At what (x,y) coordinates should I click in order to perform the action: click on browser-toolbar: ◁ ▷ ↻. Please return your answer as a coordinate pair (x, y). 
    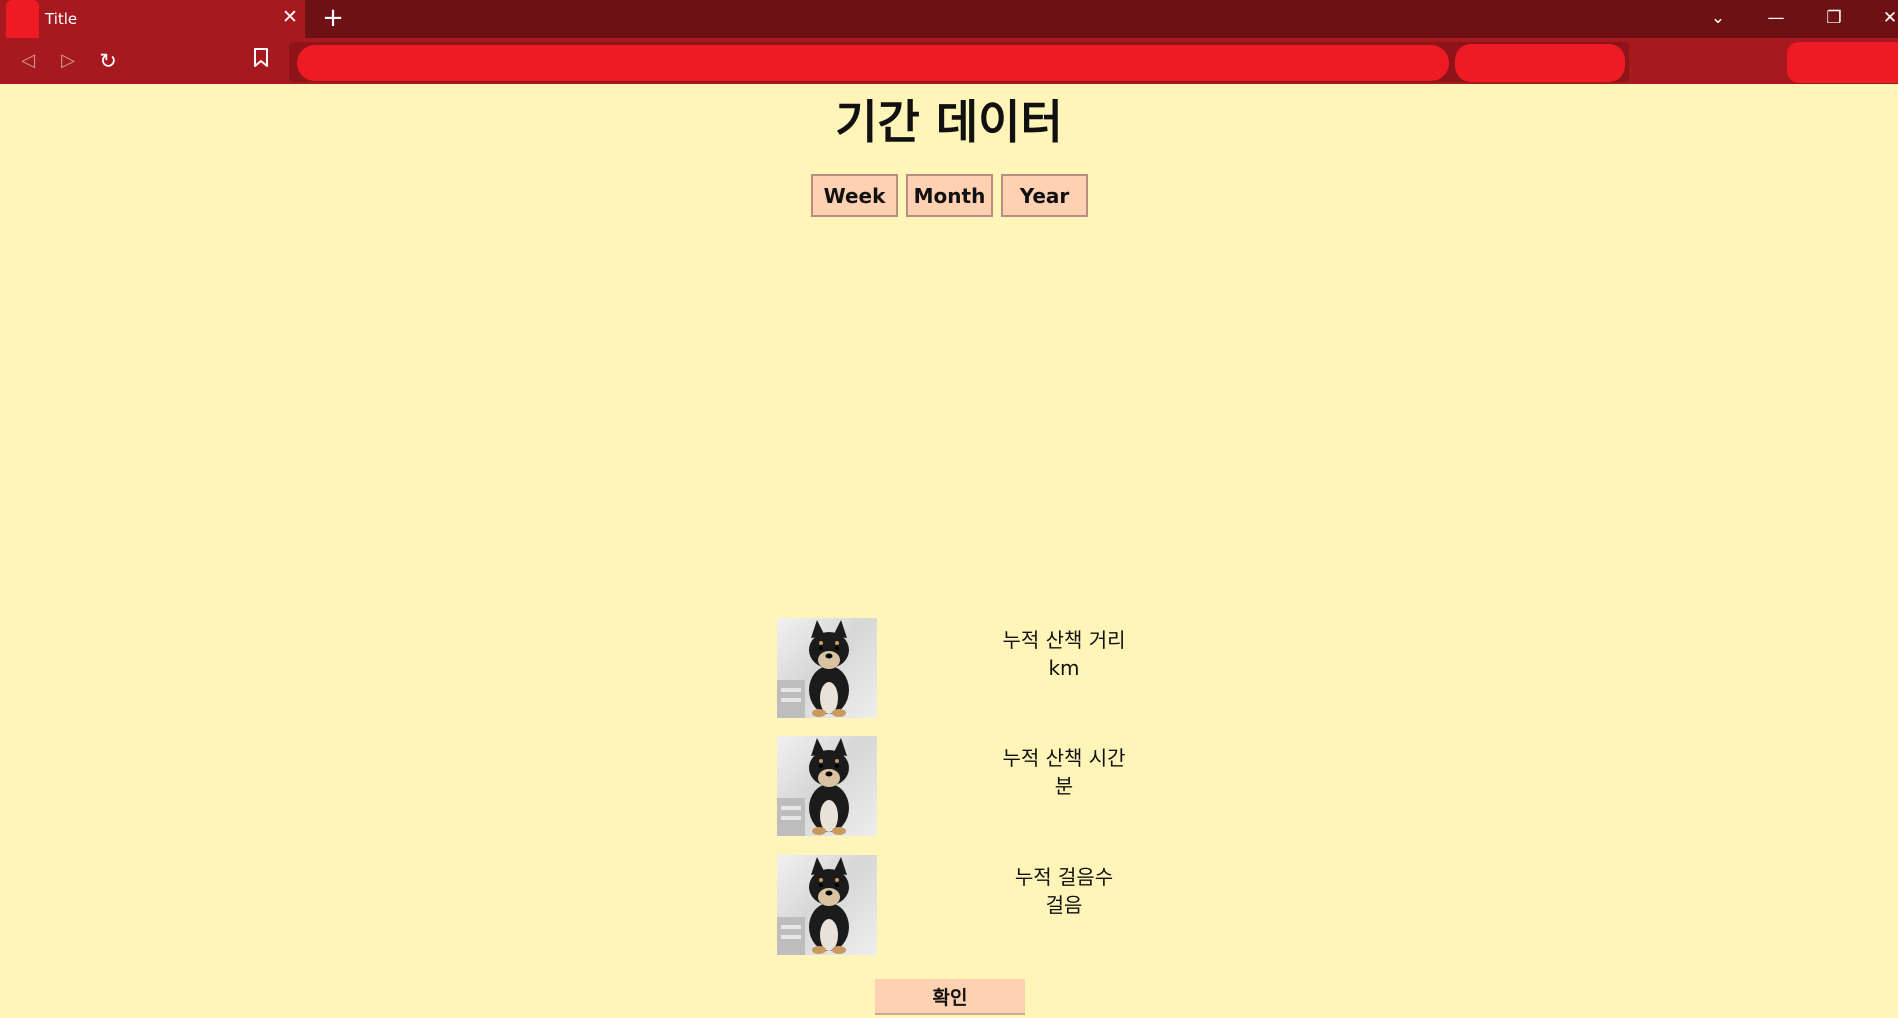
    Looking at the image, I should click on (949, 61).